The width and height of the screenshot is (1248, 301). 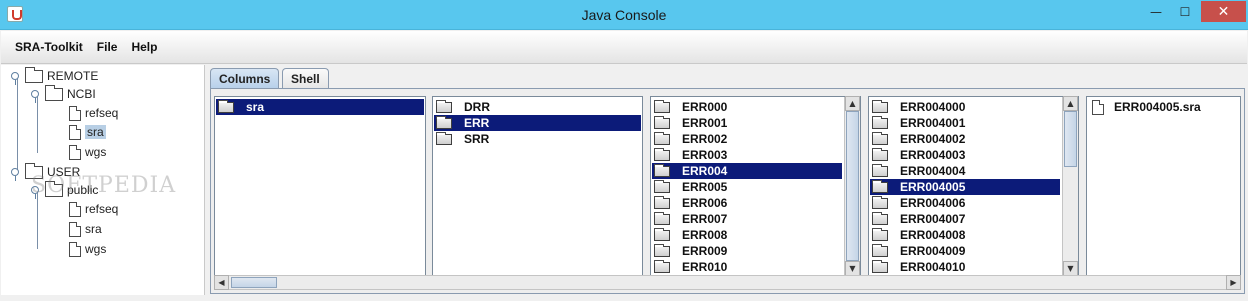 I want to click on column-item: ERR004007, so click(x=965, y=219).